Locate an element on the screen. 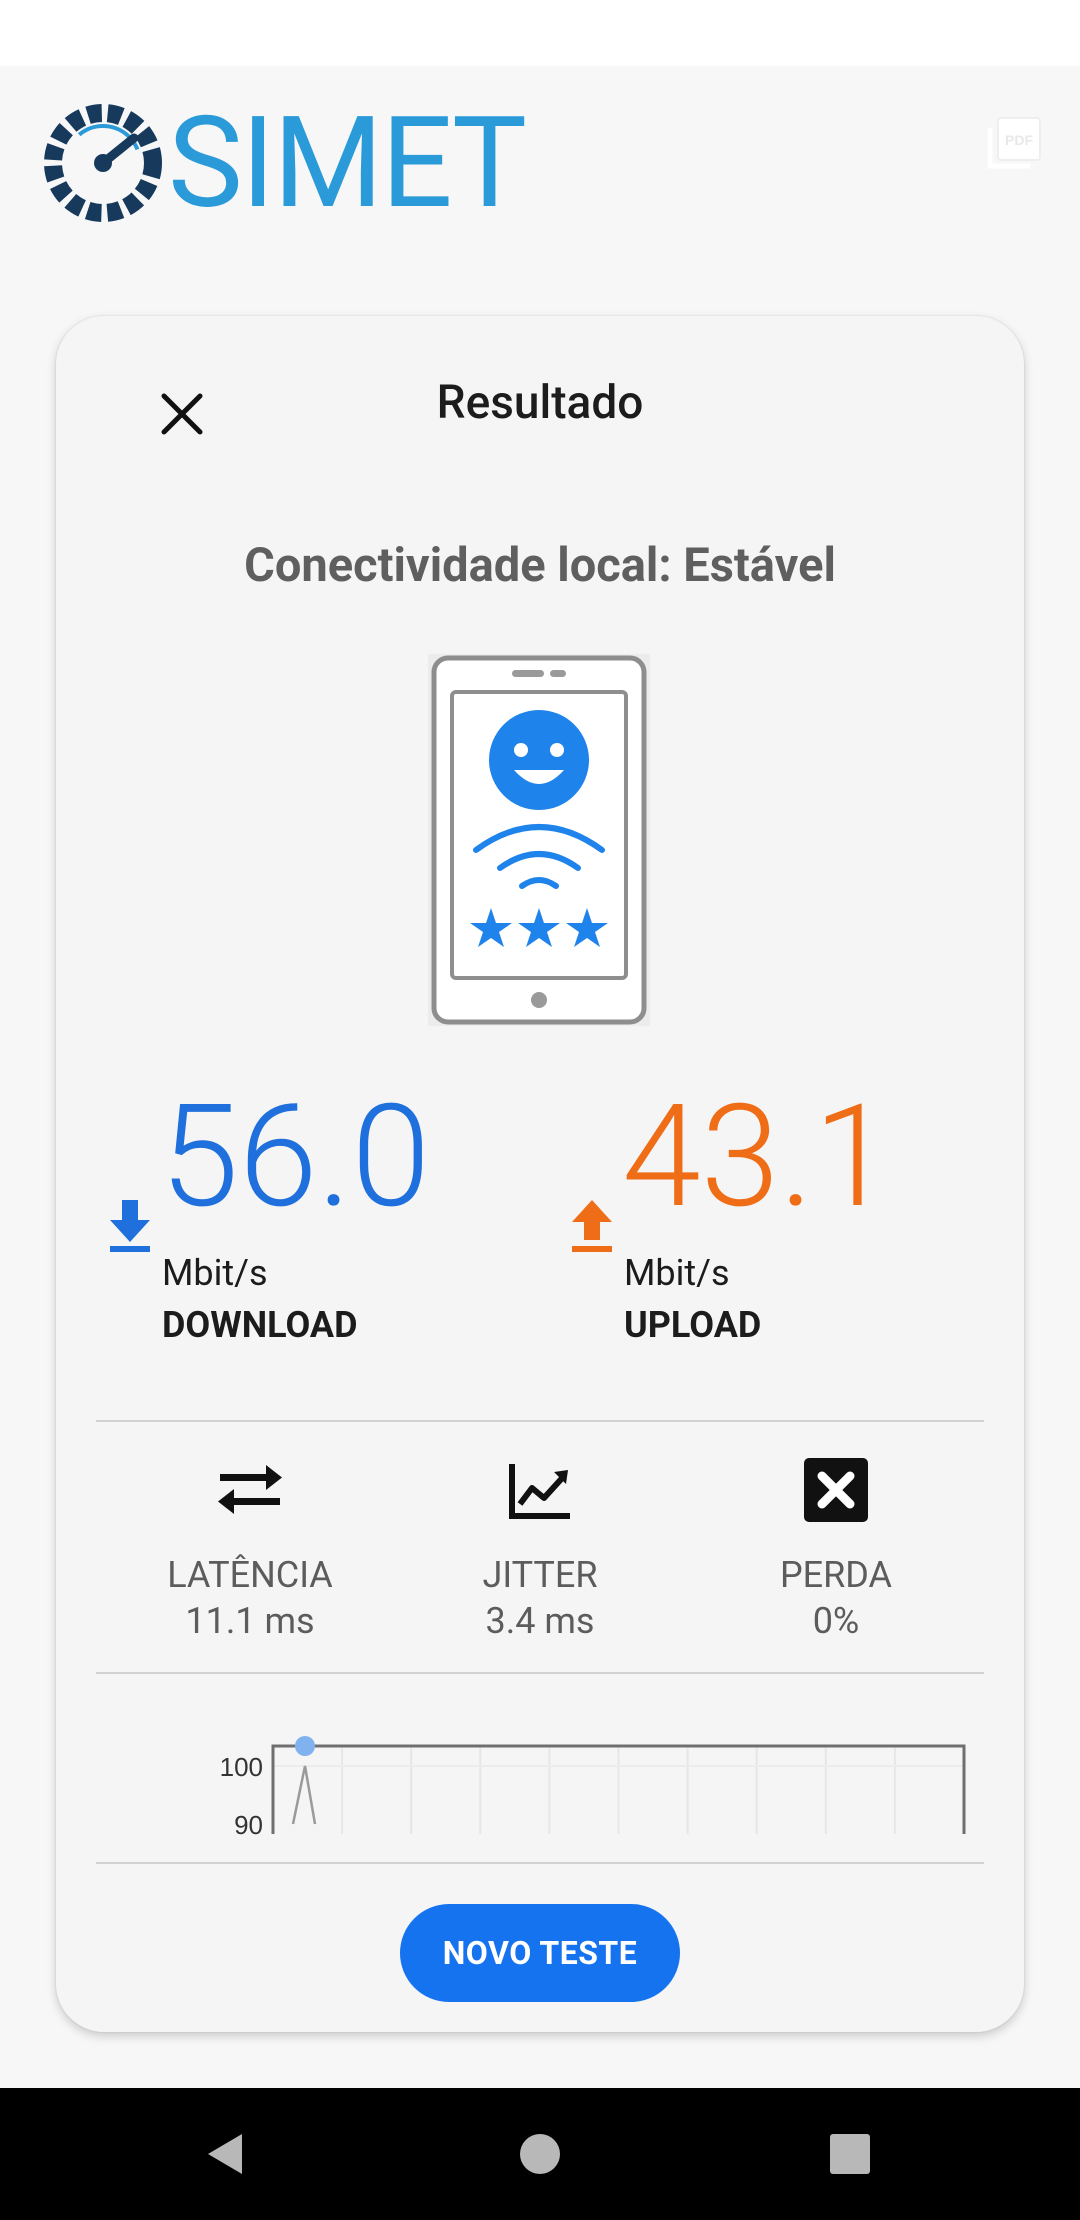 The image size is (1080, 2220). y-tick-label: 90 is located at coordinates (248, 1823).